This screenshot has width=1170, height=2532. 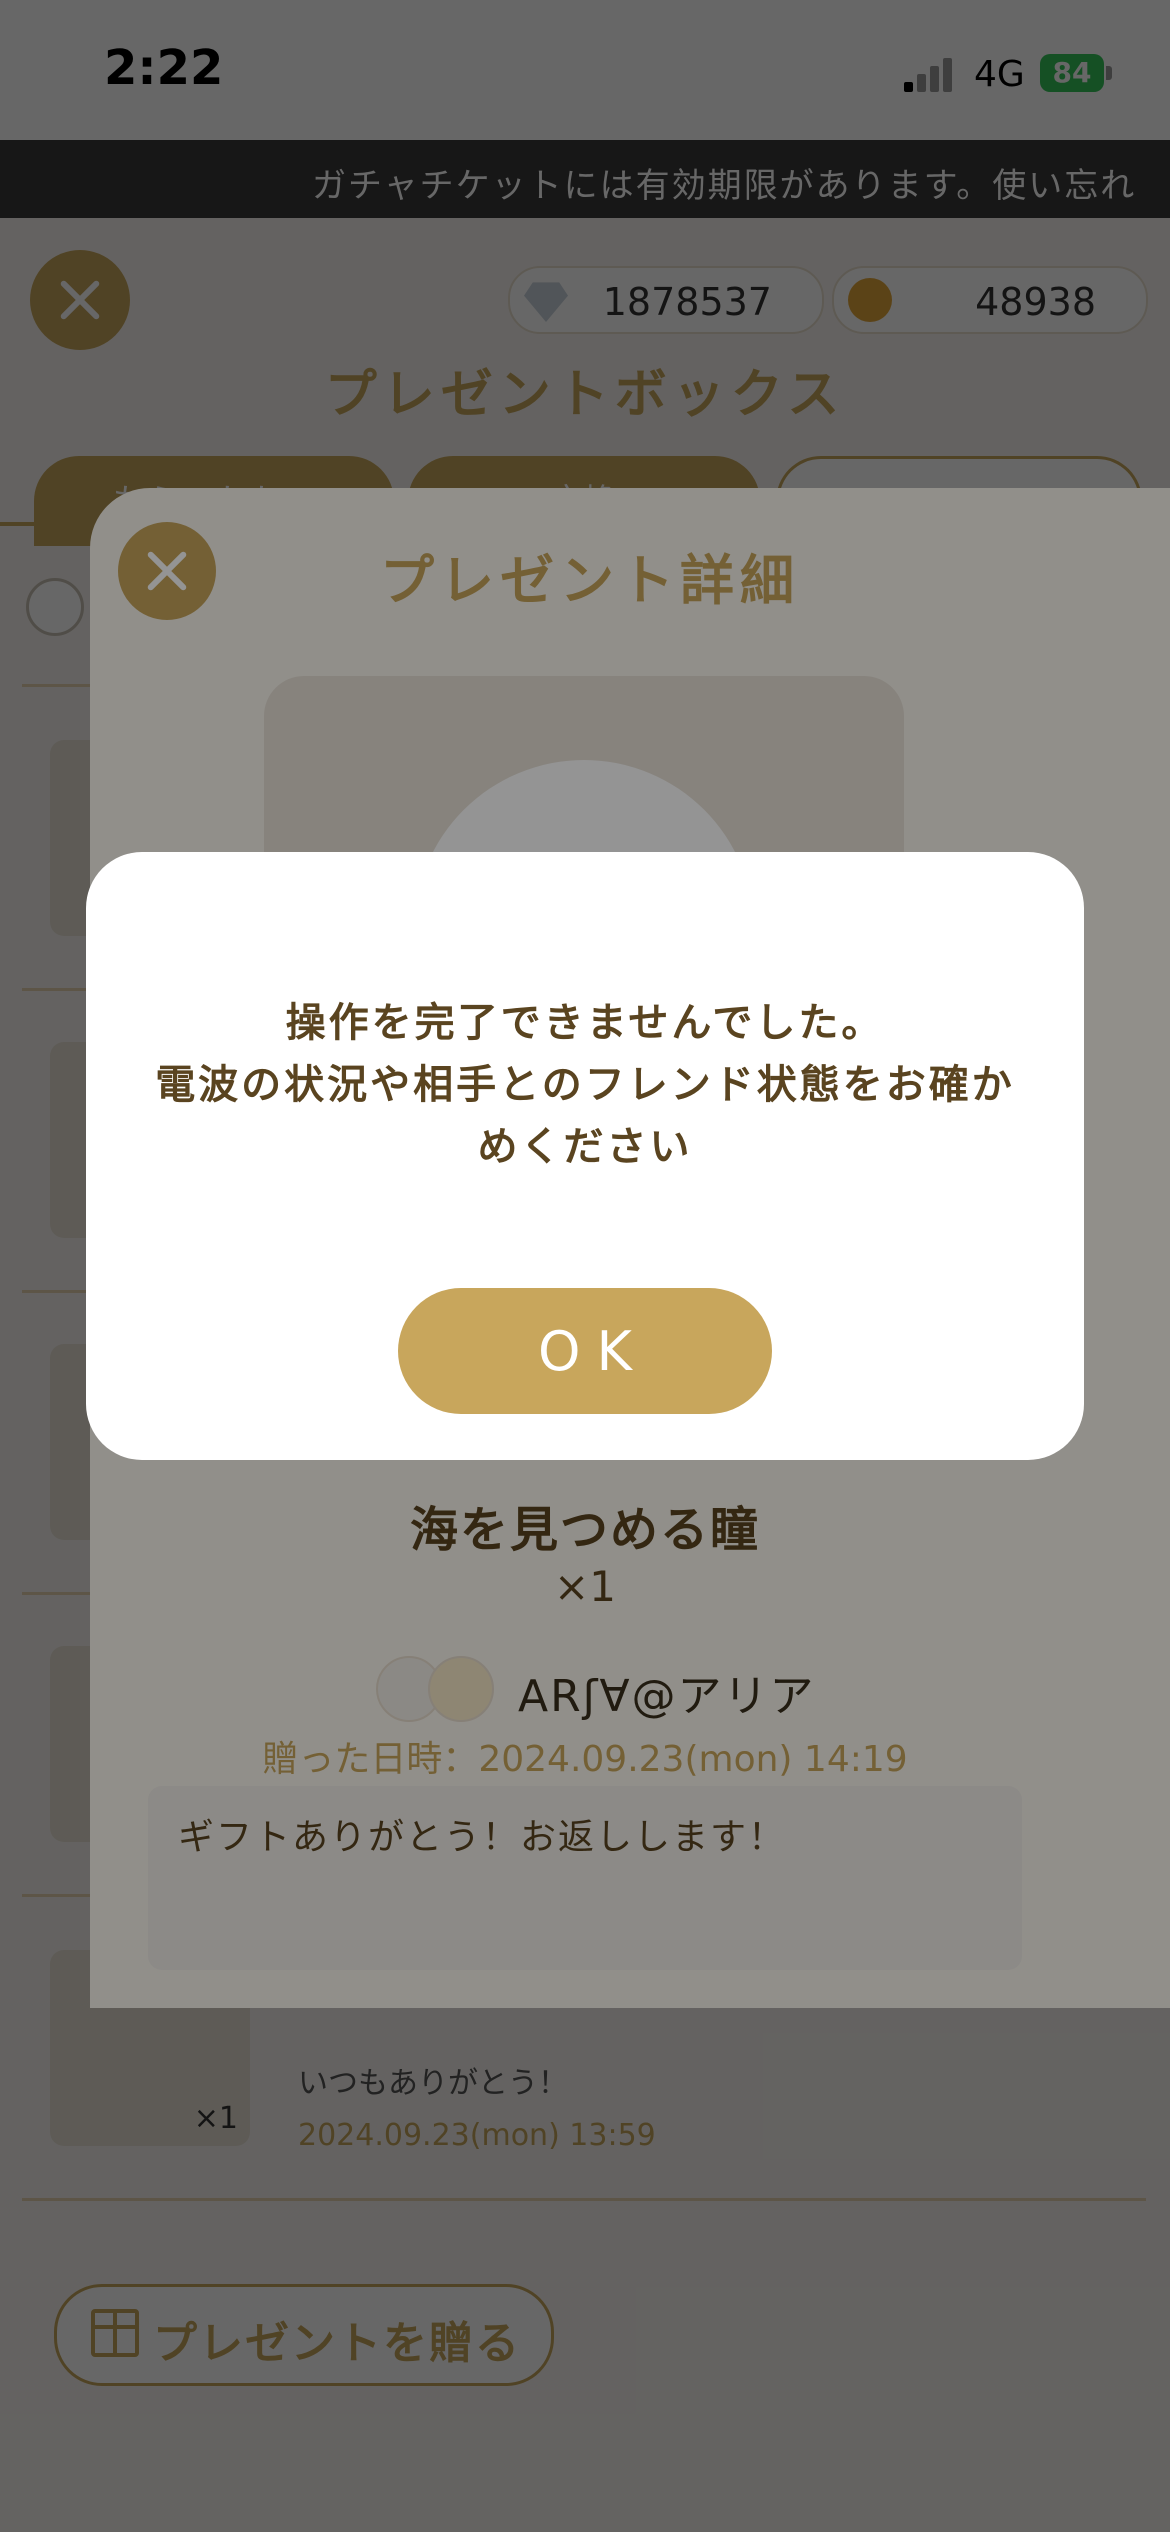 I want to click on ok-button-label: OK, so click(x=593, y=1351).